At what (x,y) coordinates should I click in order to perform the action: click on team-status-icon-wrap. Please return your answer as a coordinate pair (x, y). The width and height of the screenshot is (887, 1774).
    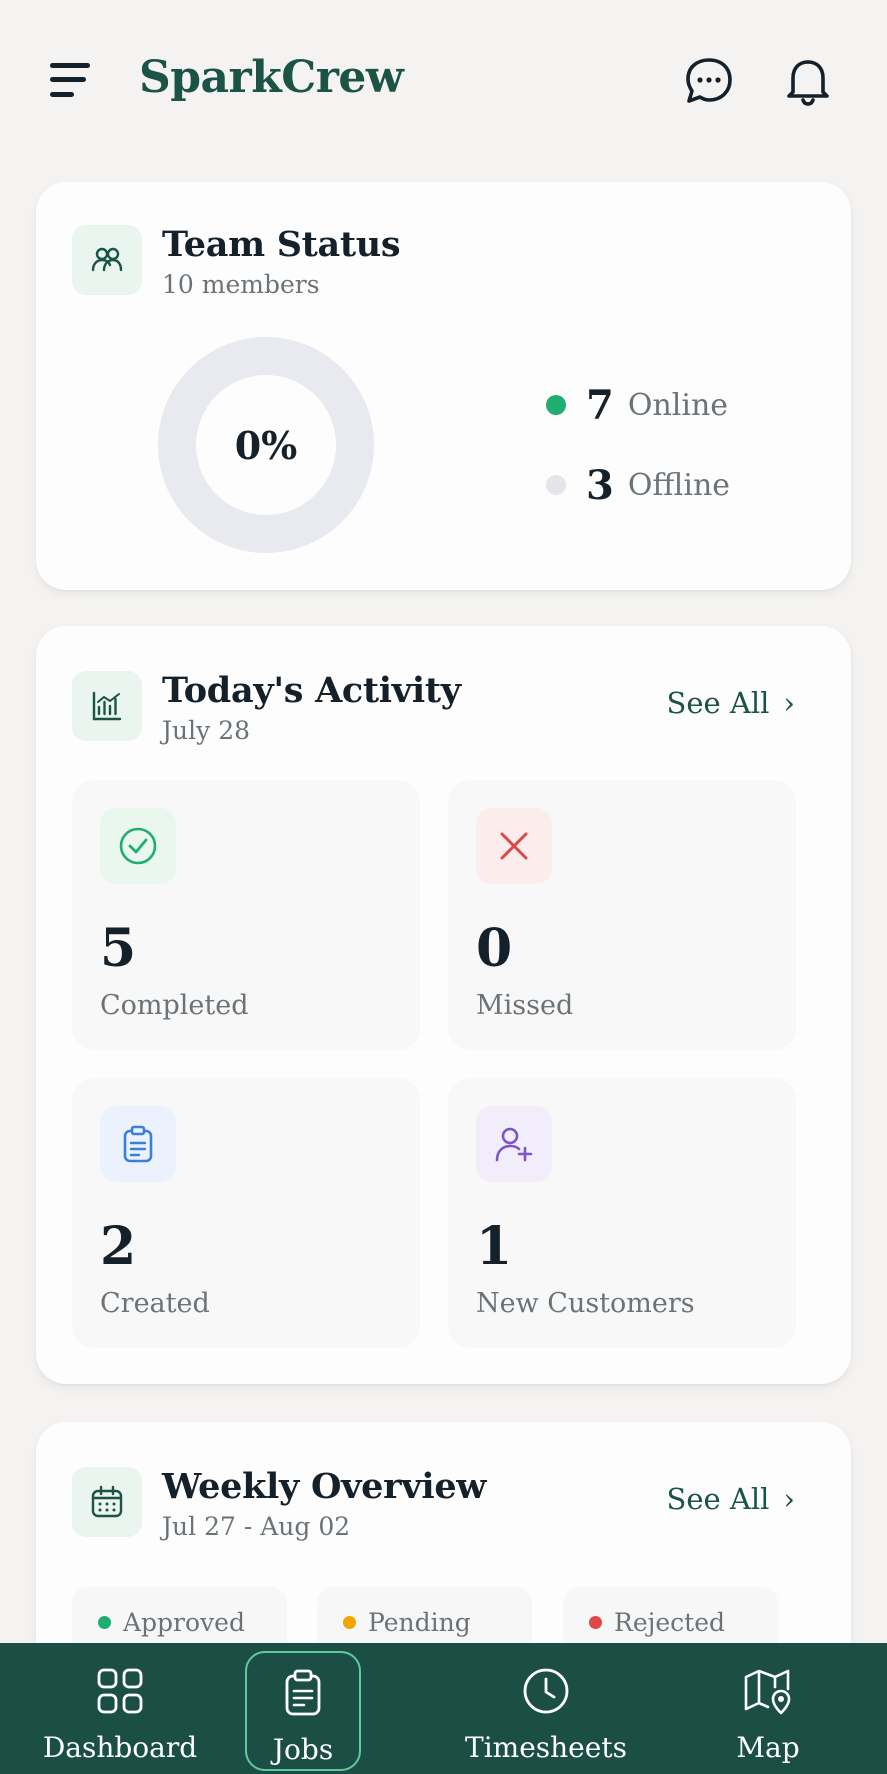
    Looking at the image, I should click on (107, 260).